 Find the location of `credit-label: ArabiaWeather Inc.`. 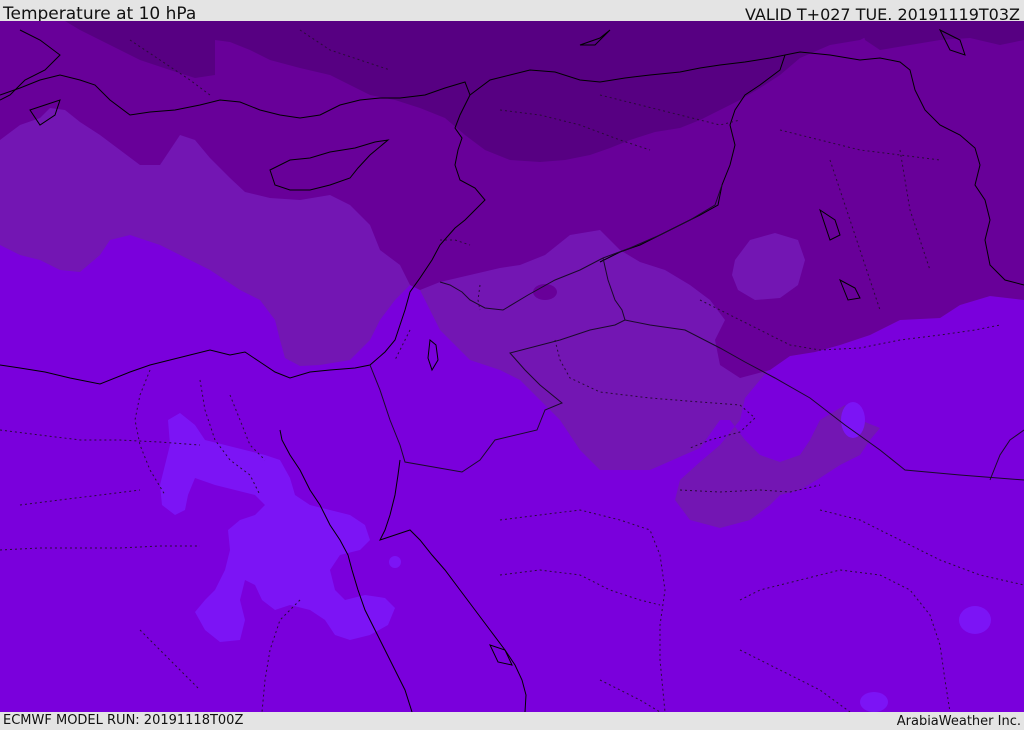

credit-label: ArabiaWeather Inc. is located at coordinates (958, 721).